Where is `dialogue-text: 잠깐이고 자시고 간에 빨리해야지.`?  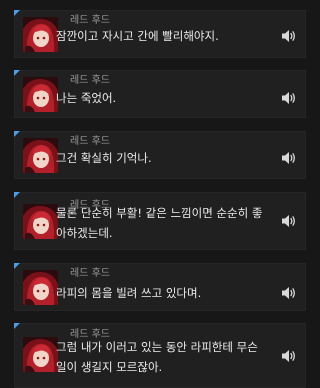
dialogue-text: 잠깐이고 자시고 간에 빨리해야지. is located at coordinates (137, 36).